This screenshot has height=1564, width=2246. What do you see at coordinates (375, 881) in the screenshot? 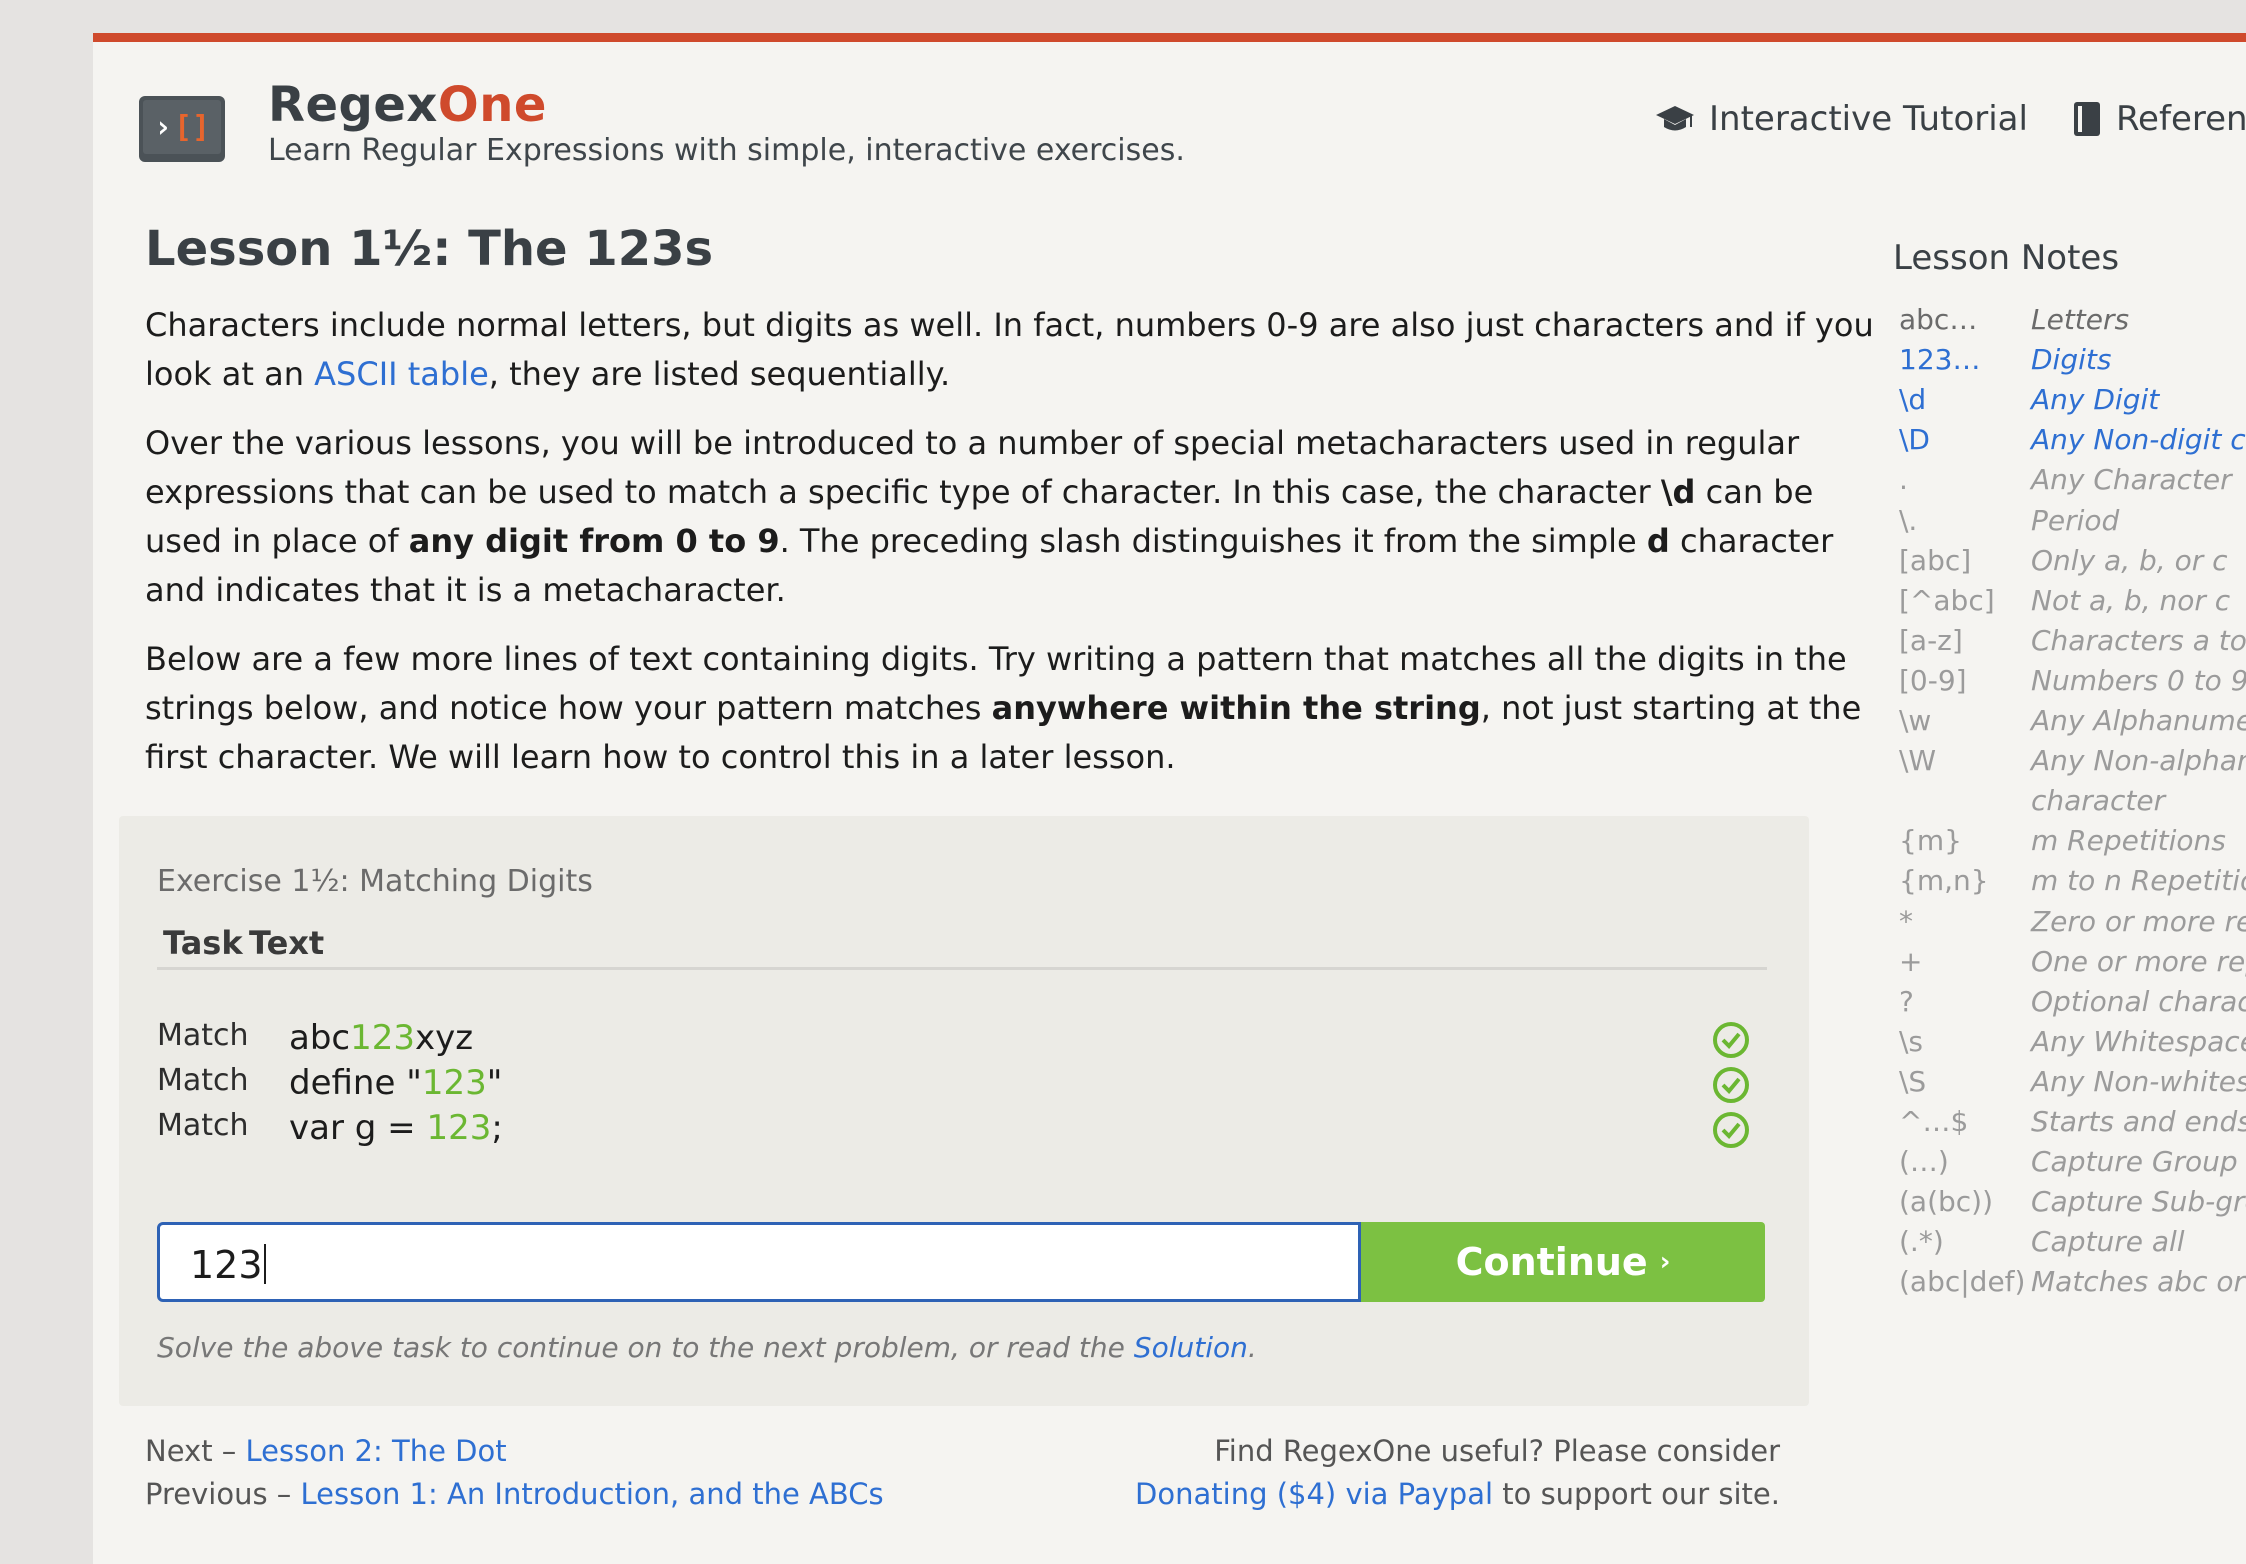
I see `exercise-title: Exercise 1½: Matching Digits` at bounding box center [375, 881].